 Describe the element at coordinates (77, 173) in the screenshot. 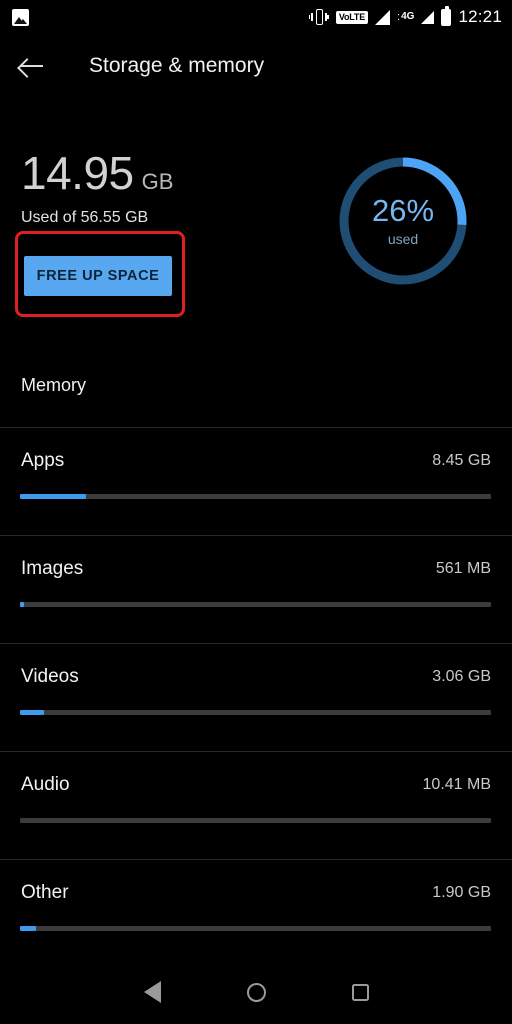

I see `used-amount-value: 14.95` at that location.